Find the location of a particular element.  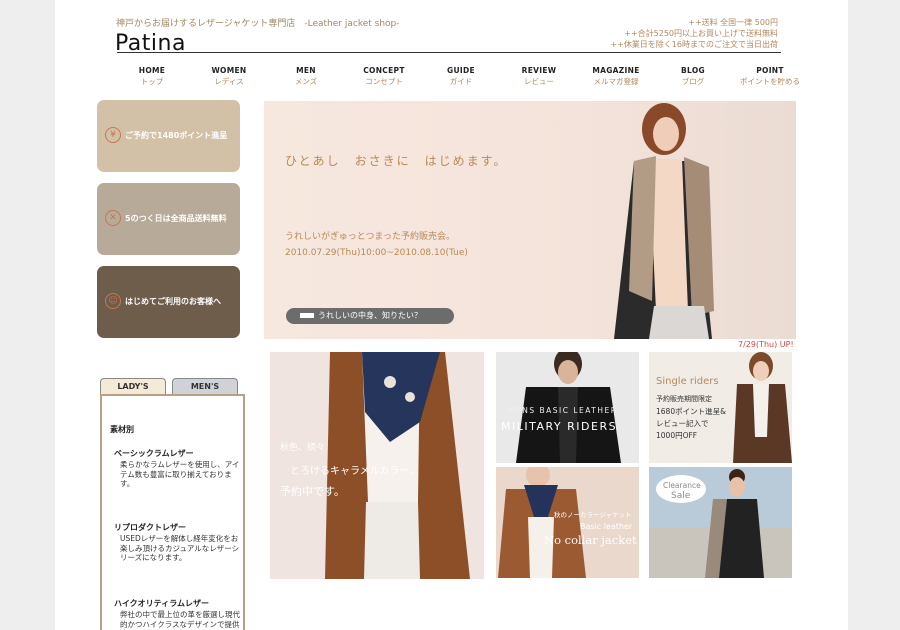

tile-caption: 1000円OFF is located at coordinates (677, 435).